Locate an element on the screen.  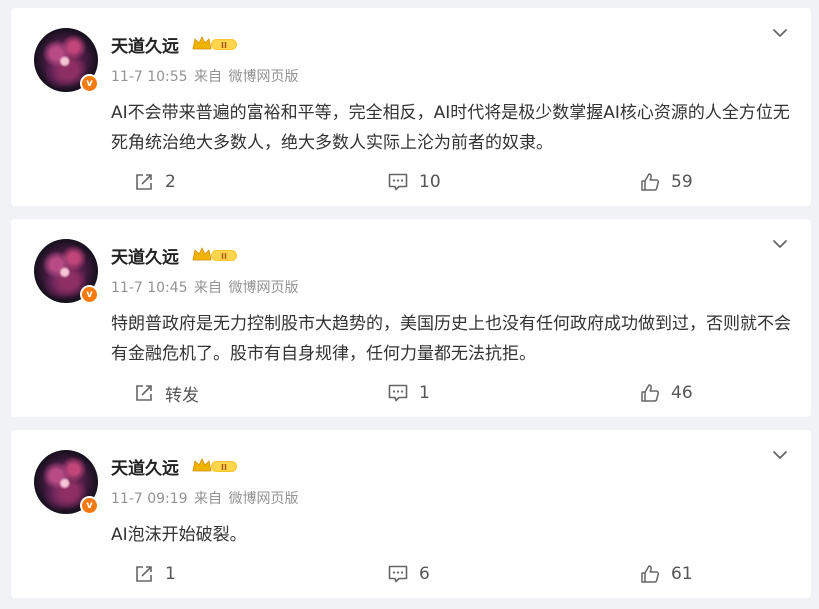
post-actions: 2 10 59 is located at coordinates (411, 182).